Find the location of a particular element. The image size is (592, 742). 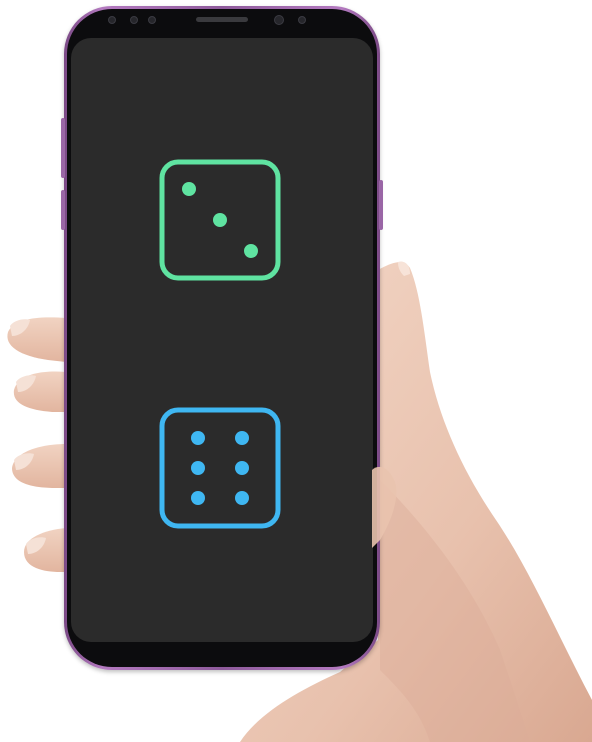

power-button is located at coordinates (381, 205).